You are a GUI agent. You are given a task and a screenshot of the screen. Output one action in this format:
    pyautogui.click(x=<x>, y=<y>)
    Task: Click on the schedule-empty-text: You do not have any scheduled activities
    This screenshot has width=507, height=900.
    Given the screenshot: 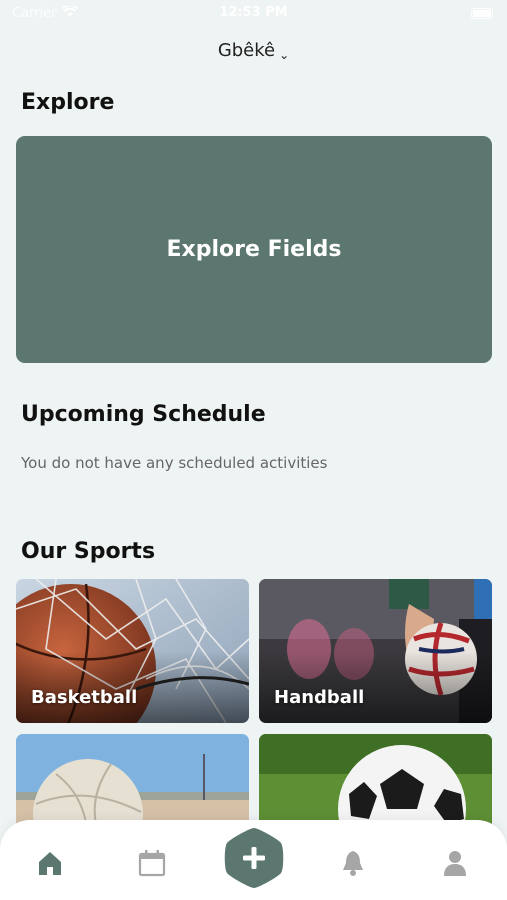 What is the action you would take?
    pyautogui.click(x=174, y=463)
    